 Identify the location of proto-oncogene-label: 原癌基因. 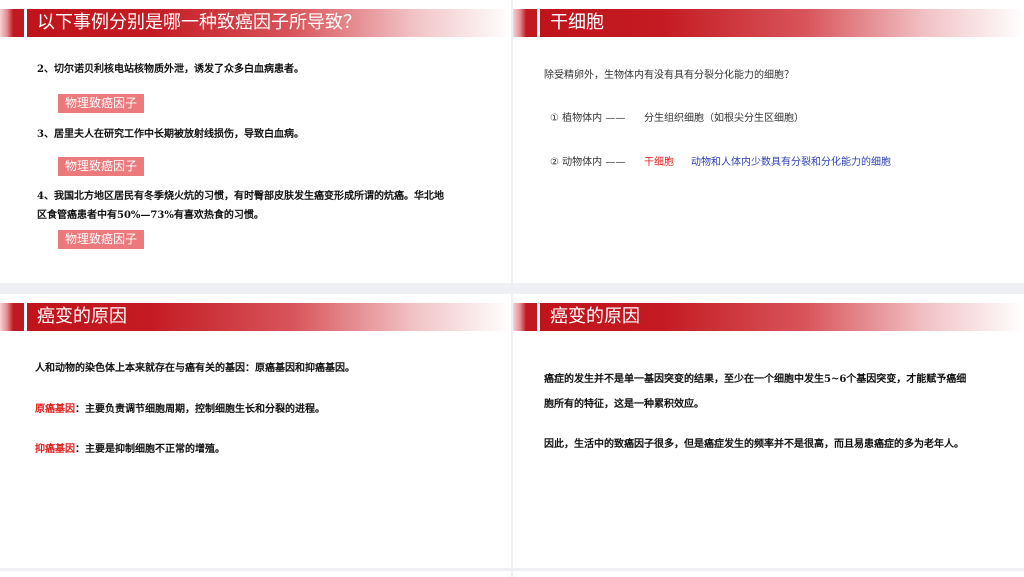
(55, 409).